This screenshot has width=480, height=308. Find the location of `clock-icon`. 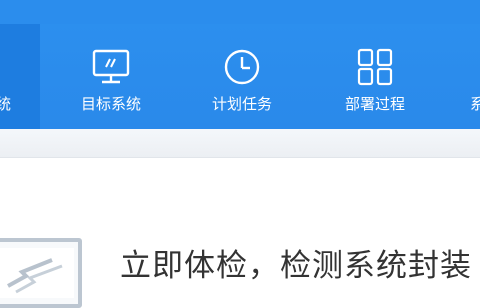

clock-icon is located at coordinates (242, 68).